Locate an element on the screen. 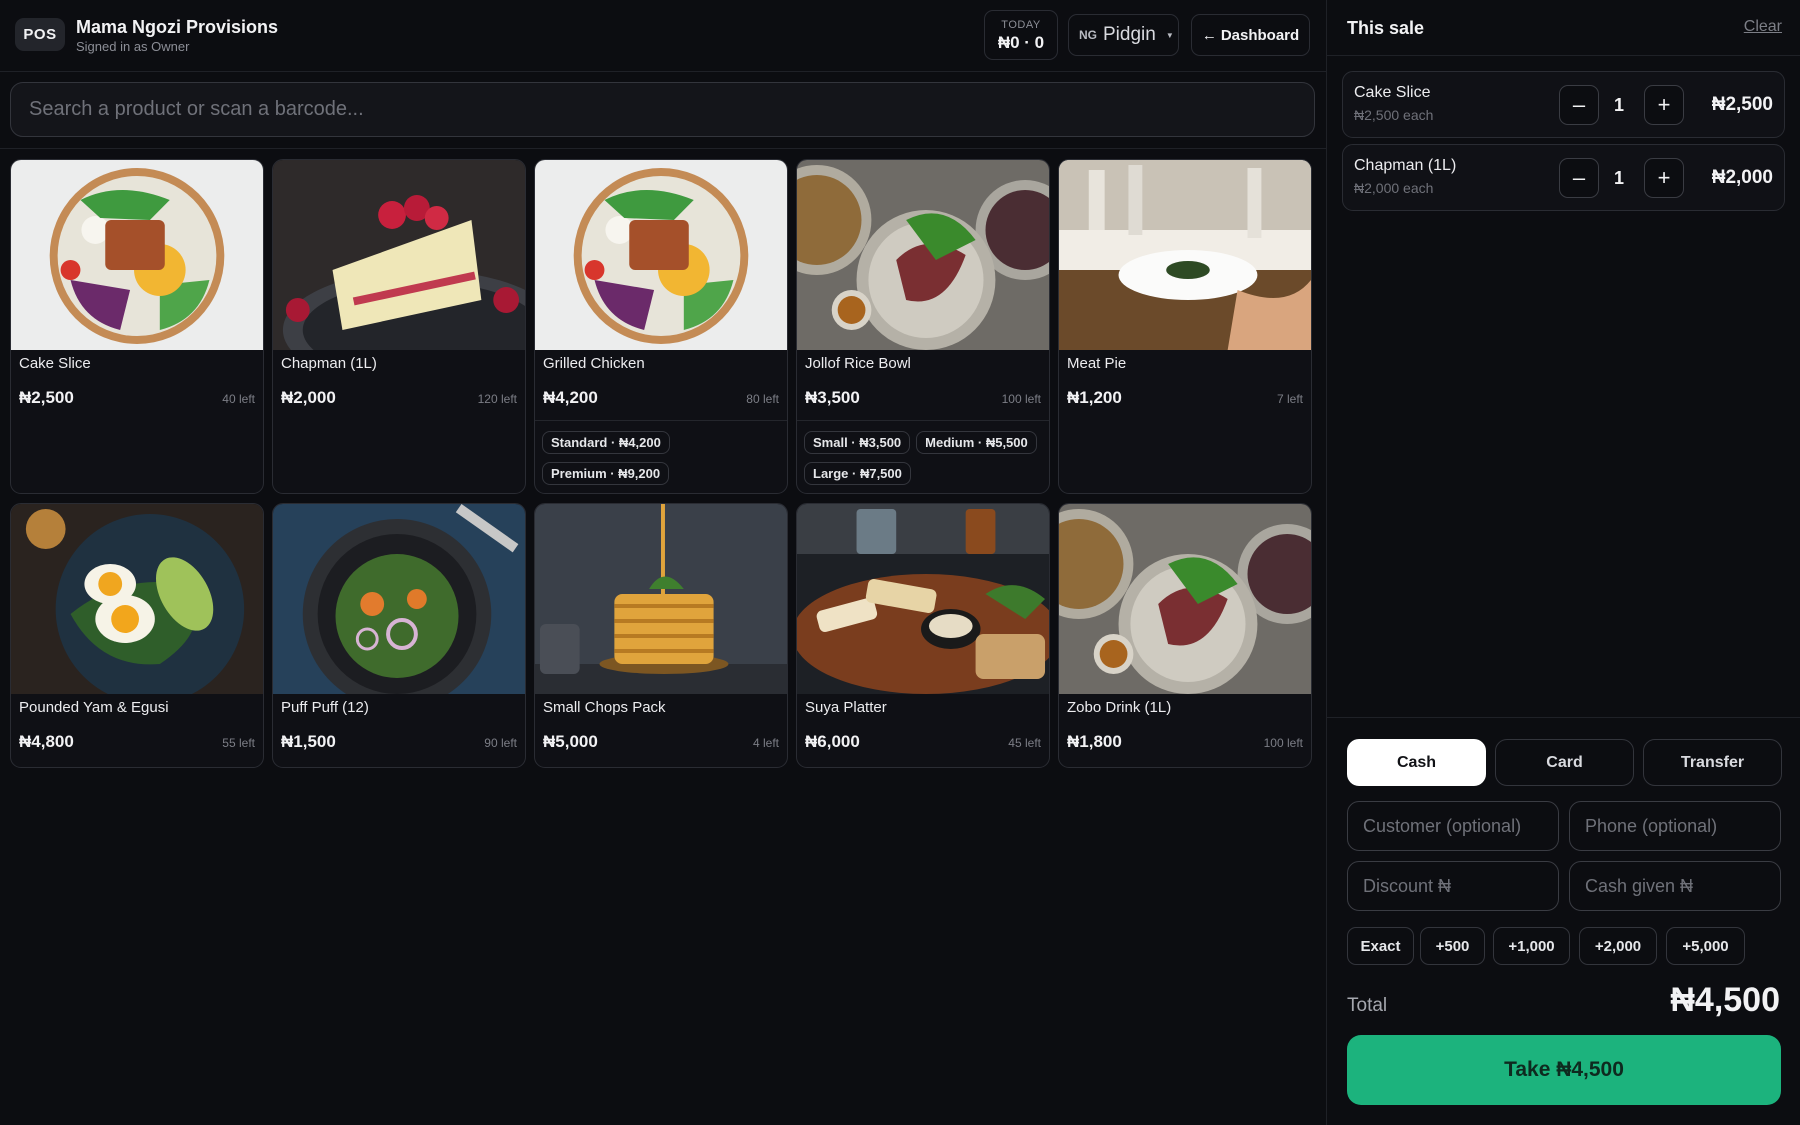  product-card: Pounded Yam & Egusi ₦4,800 55 left is located at coordinates (137, 635).